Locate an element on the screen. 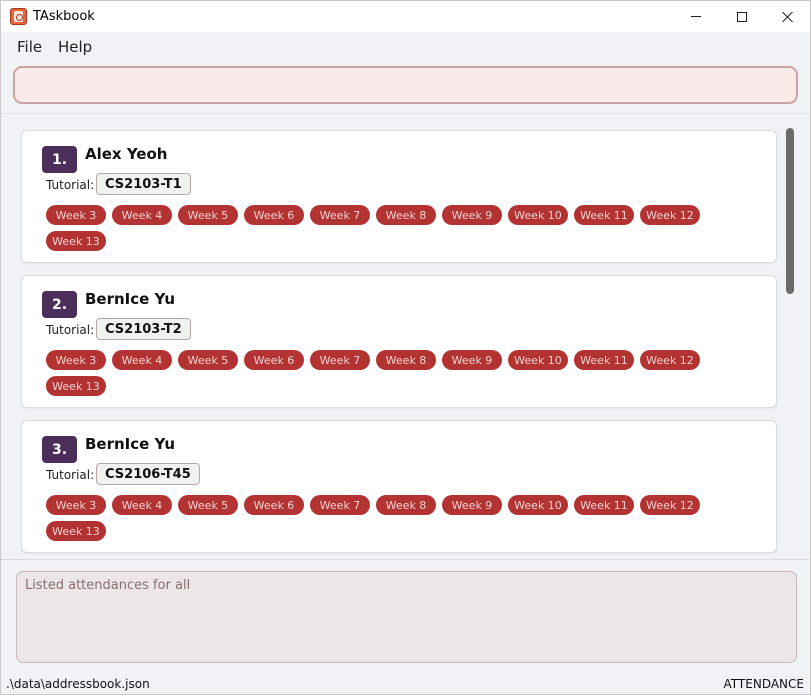 The height and width of the screenshot is (695, 811). maximize-icon is located at coordinates (742, 16).